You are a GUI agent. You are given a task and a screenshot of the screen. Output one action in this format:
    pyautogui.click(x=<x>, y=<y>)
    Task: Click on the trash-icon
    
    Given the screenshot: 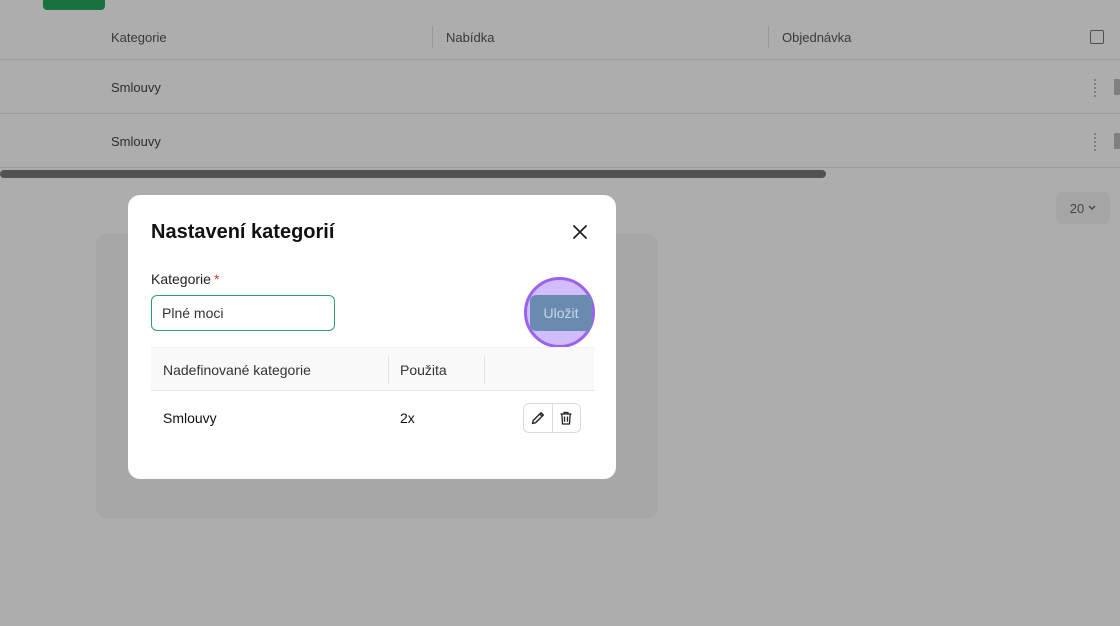 What is the action you would take?
    pyautogui.click(x=566, y=418)
    